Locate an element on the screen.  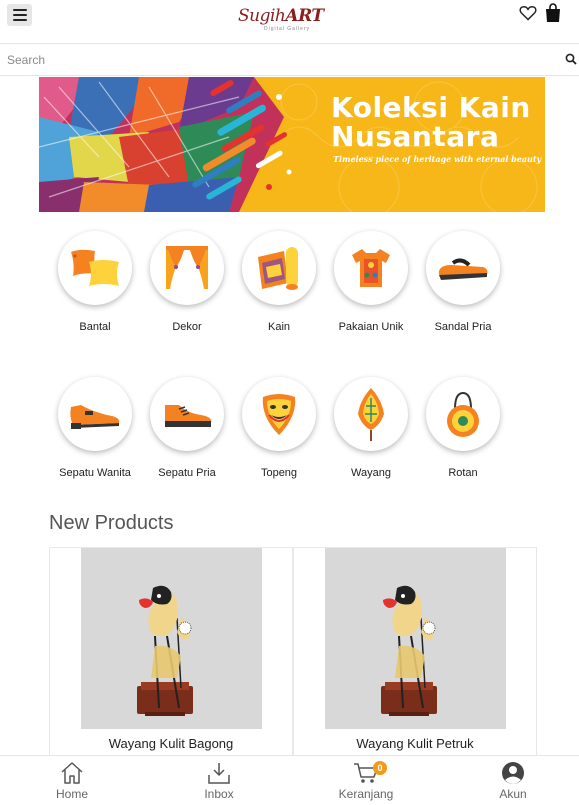
category-topeng: Topeng is located at coordinates (279, 442).